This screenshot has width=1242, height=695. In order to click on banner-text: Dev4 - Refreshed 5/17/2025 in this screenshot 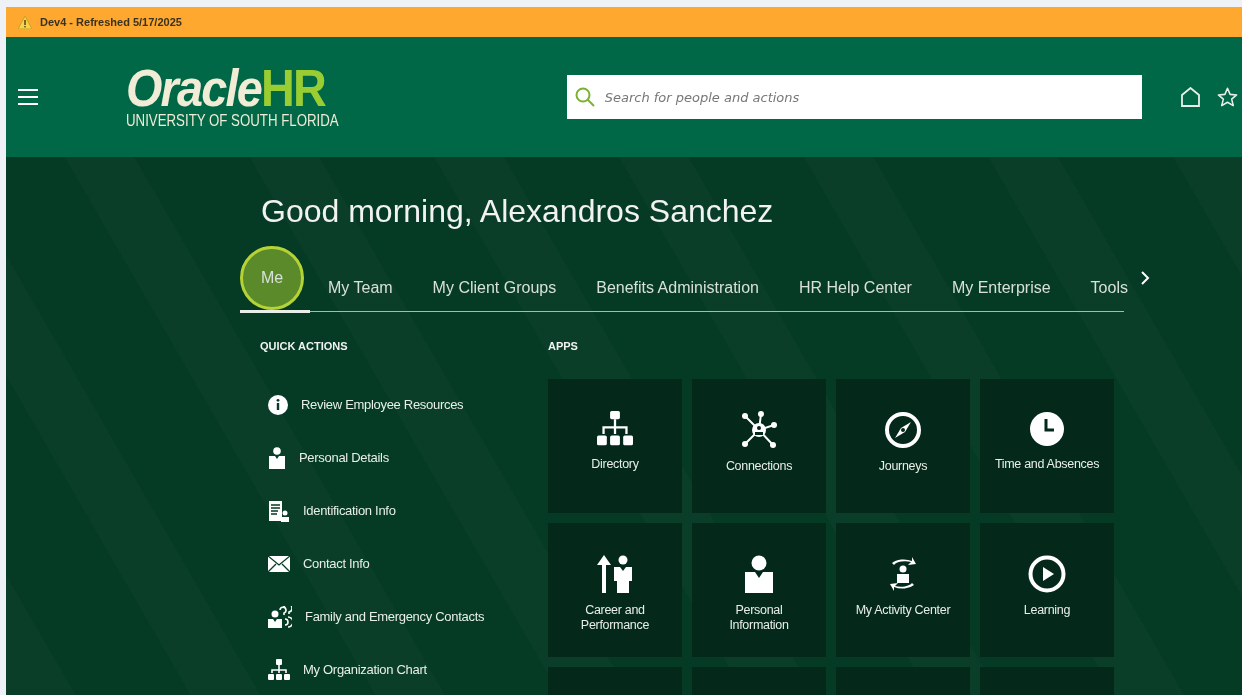, I will do `click(111, 22)`.